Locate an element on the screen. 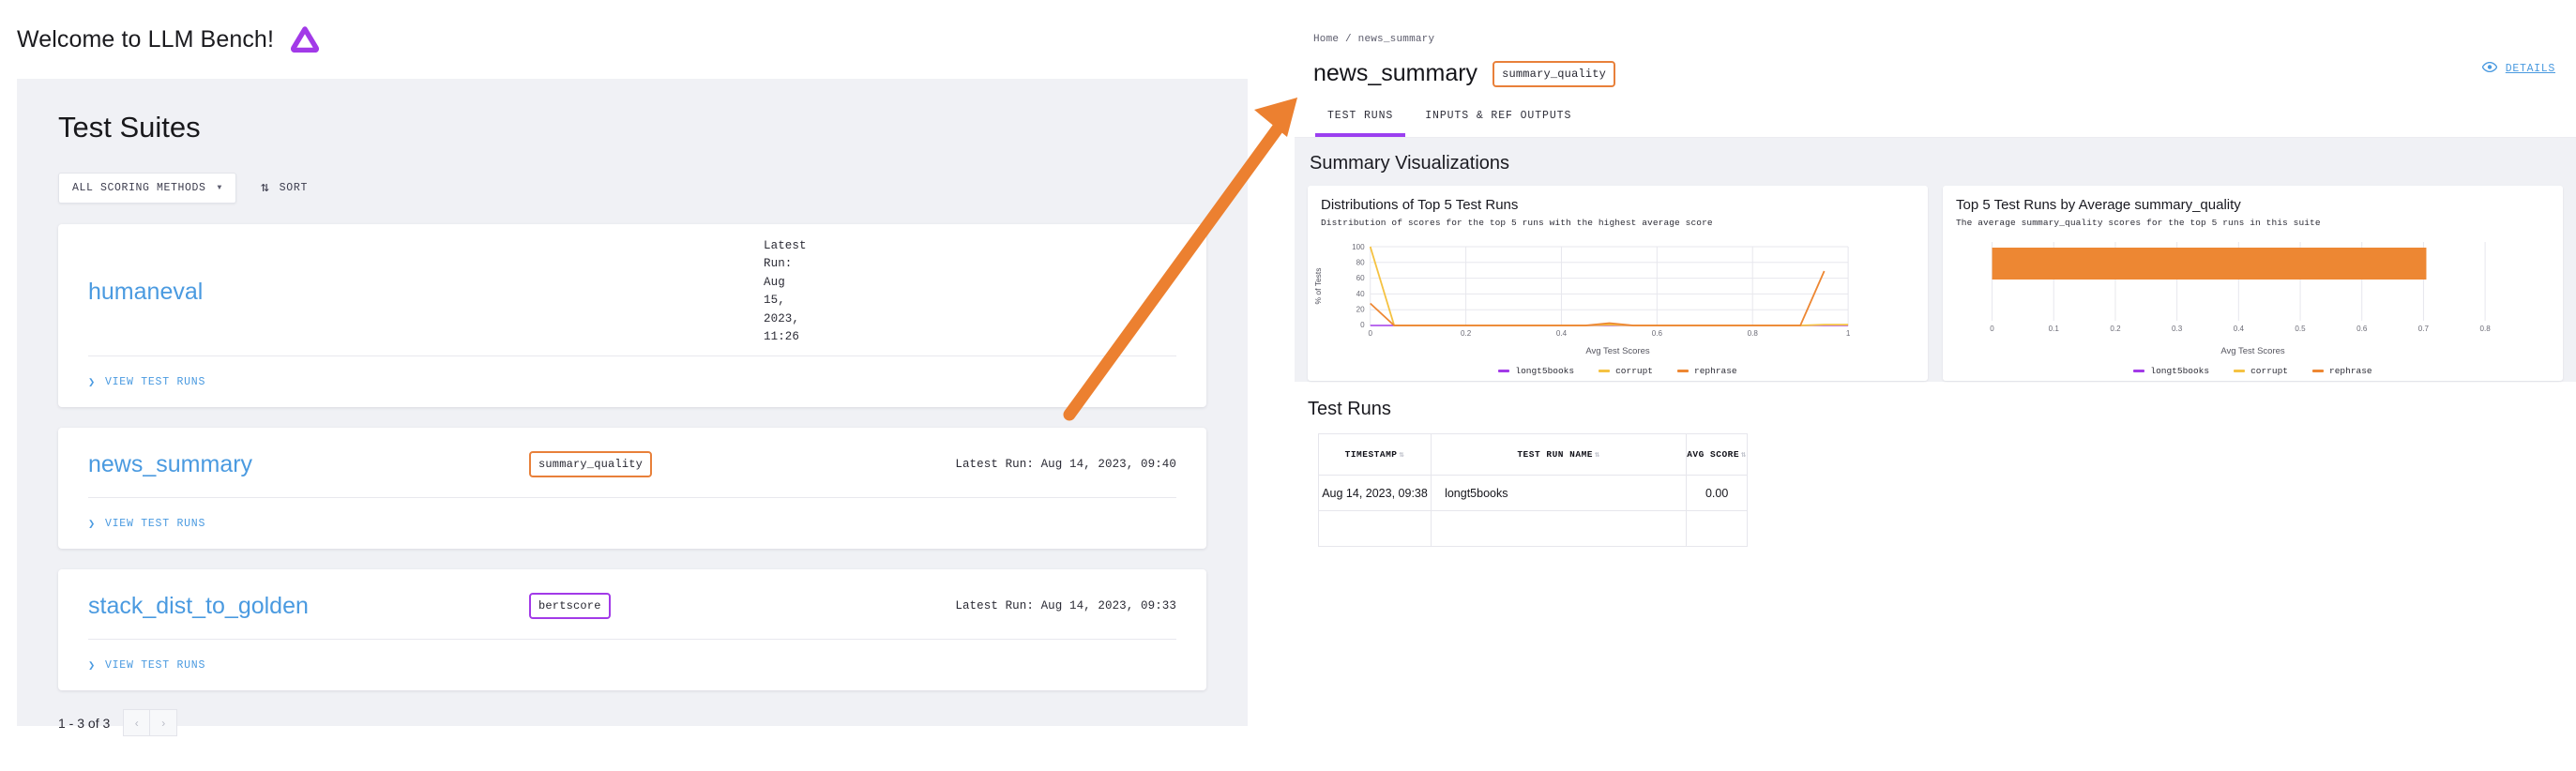 This screenshot has width=2576, height=771. column-header-label: AVG SCORE is located at coordinates (1714, 454).